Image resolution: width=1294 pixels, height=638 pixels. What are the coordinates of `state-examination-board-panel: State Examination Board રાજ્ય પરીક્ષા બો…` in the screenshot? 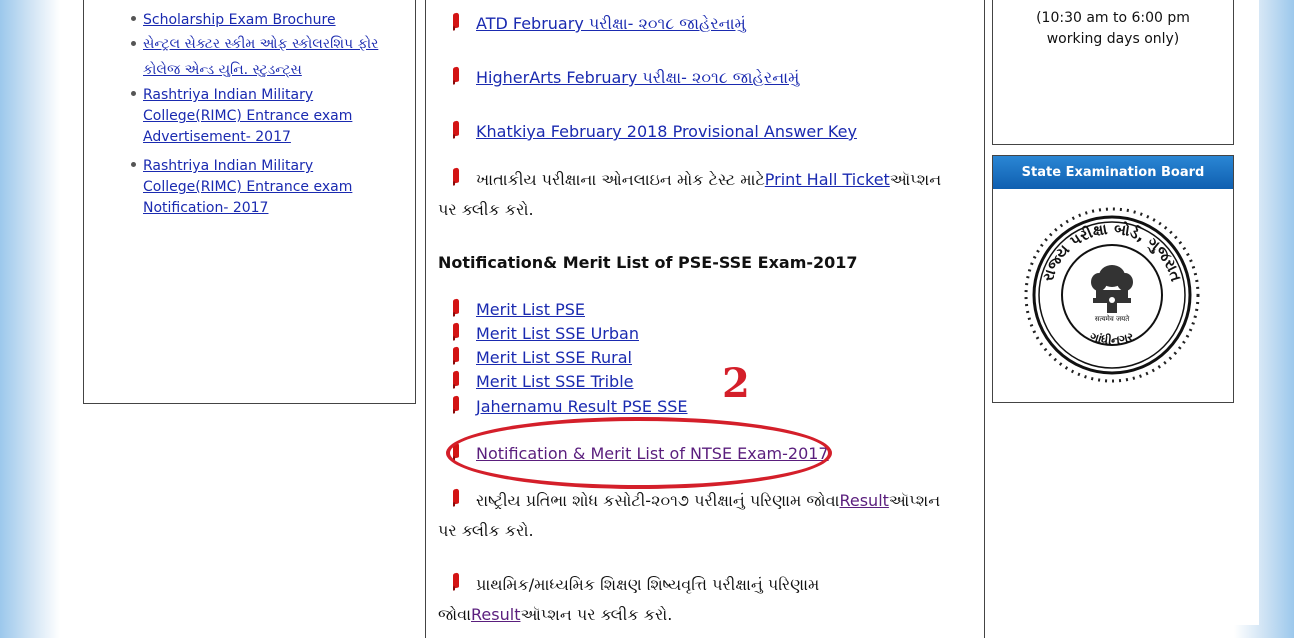 It's located at (1113, 279).